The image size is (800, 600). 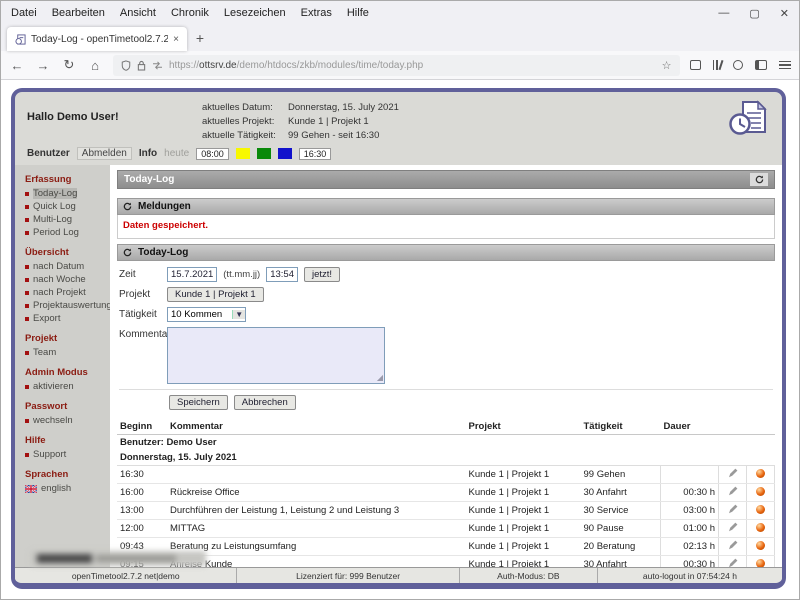 I want to click on toolbar-benutzer: Benutzer, so click(x=48, y=153).